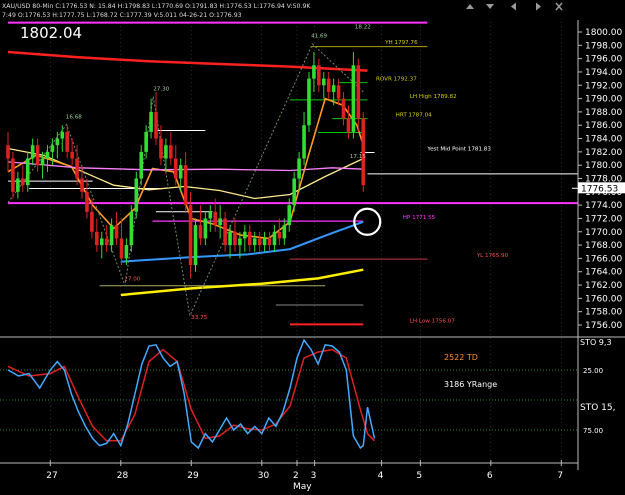  Describe the element at coordinates (123, 476) in the screenshot. I see `time-tick-label: 28` at that location.